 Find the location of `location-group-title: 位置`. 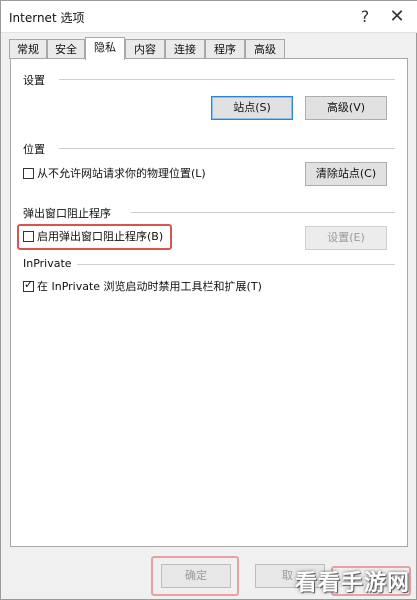

location-group-title: 位置 is located at coordinates (34, 149).